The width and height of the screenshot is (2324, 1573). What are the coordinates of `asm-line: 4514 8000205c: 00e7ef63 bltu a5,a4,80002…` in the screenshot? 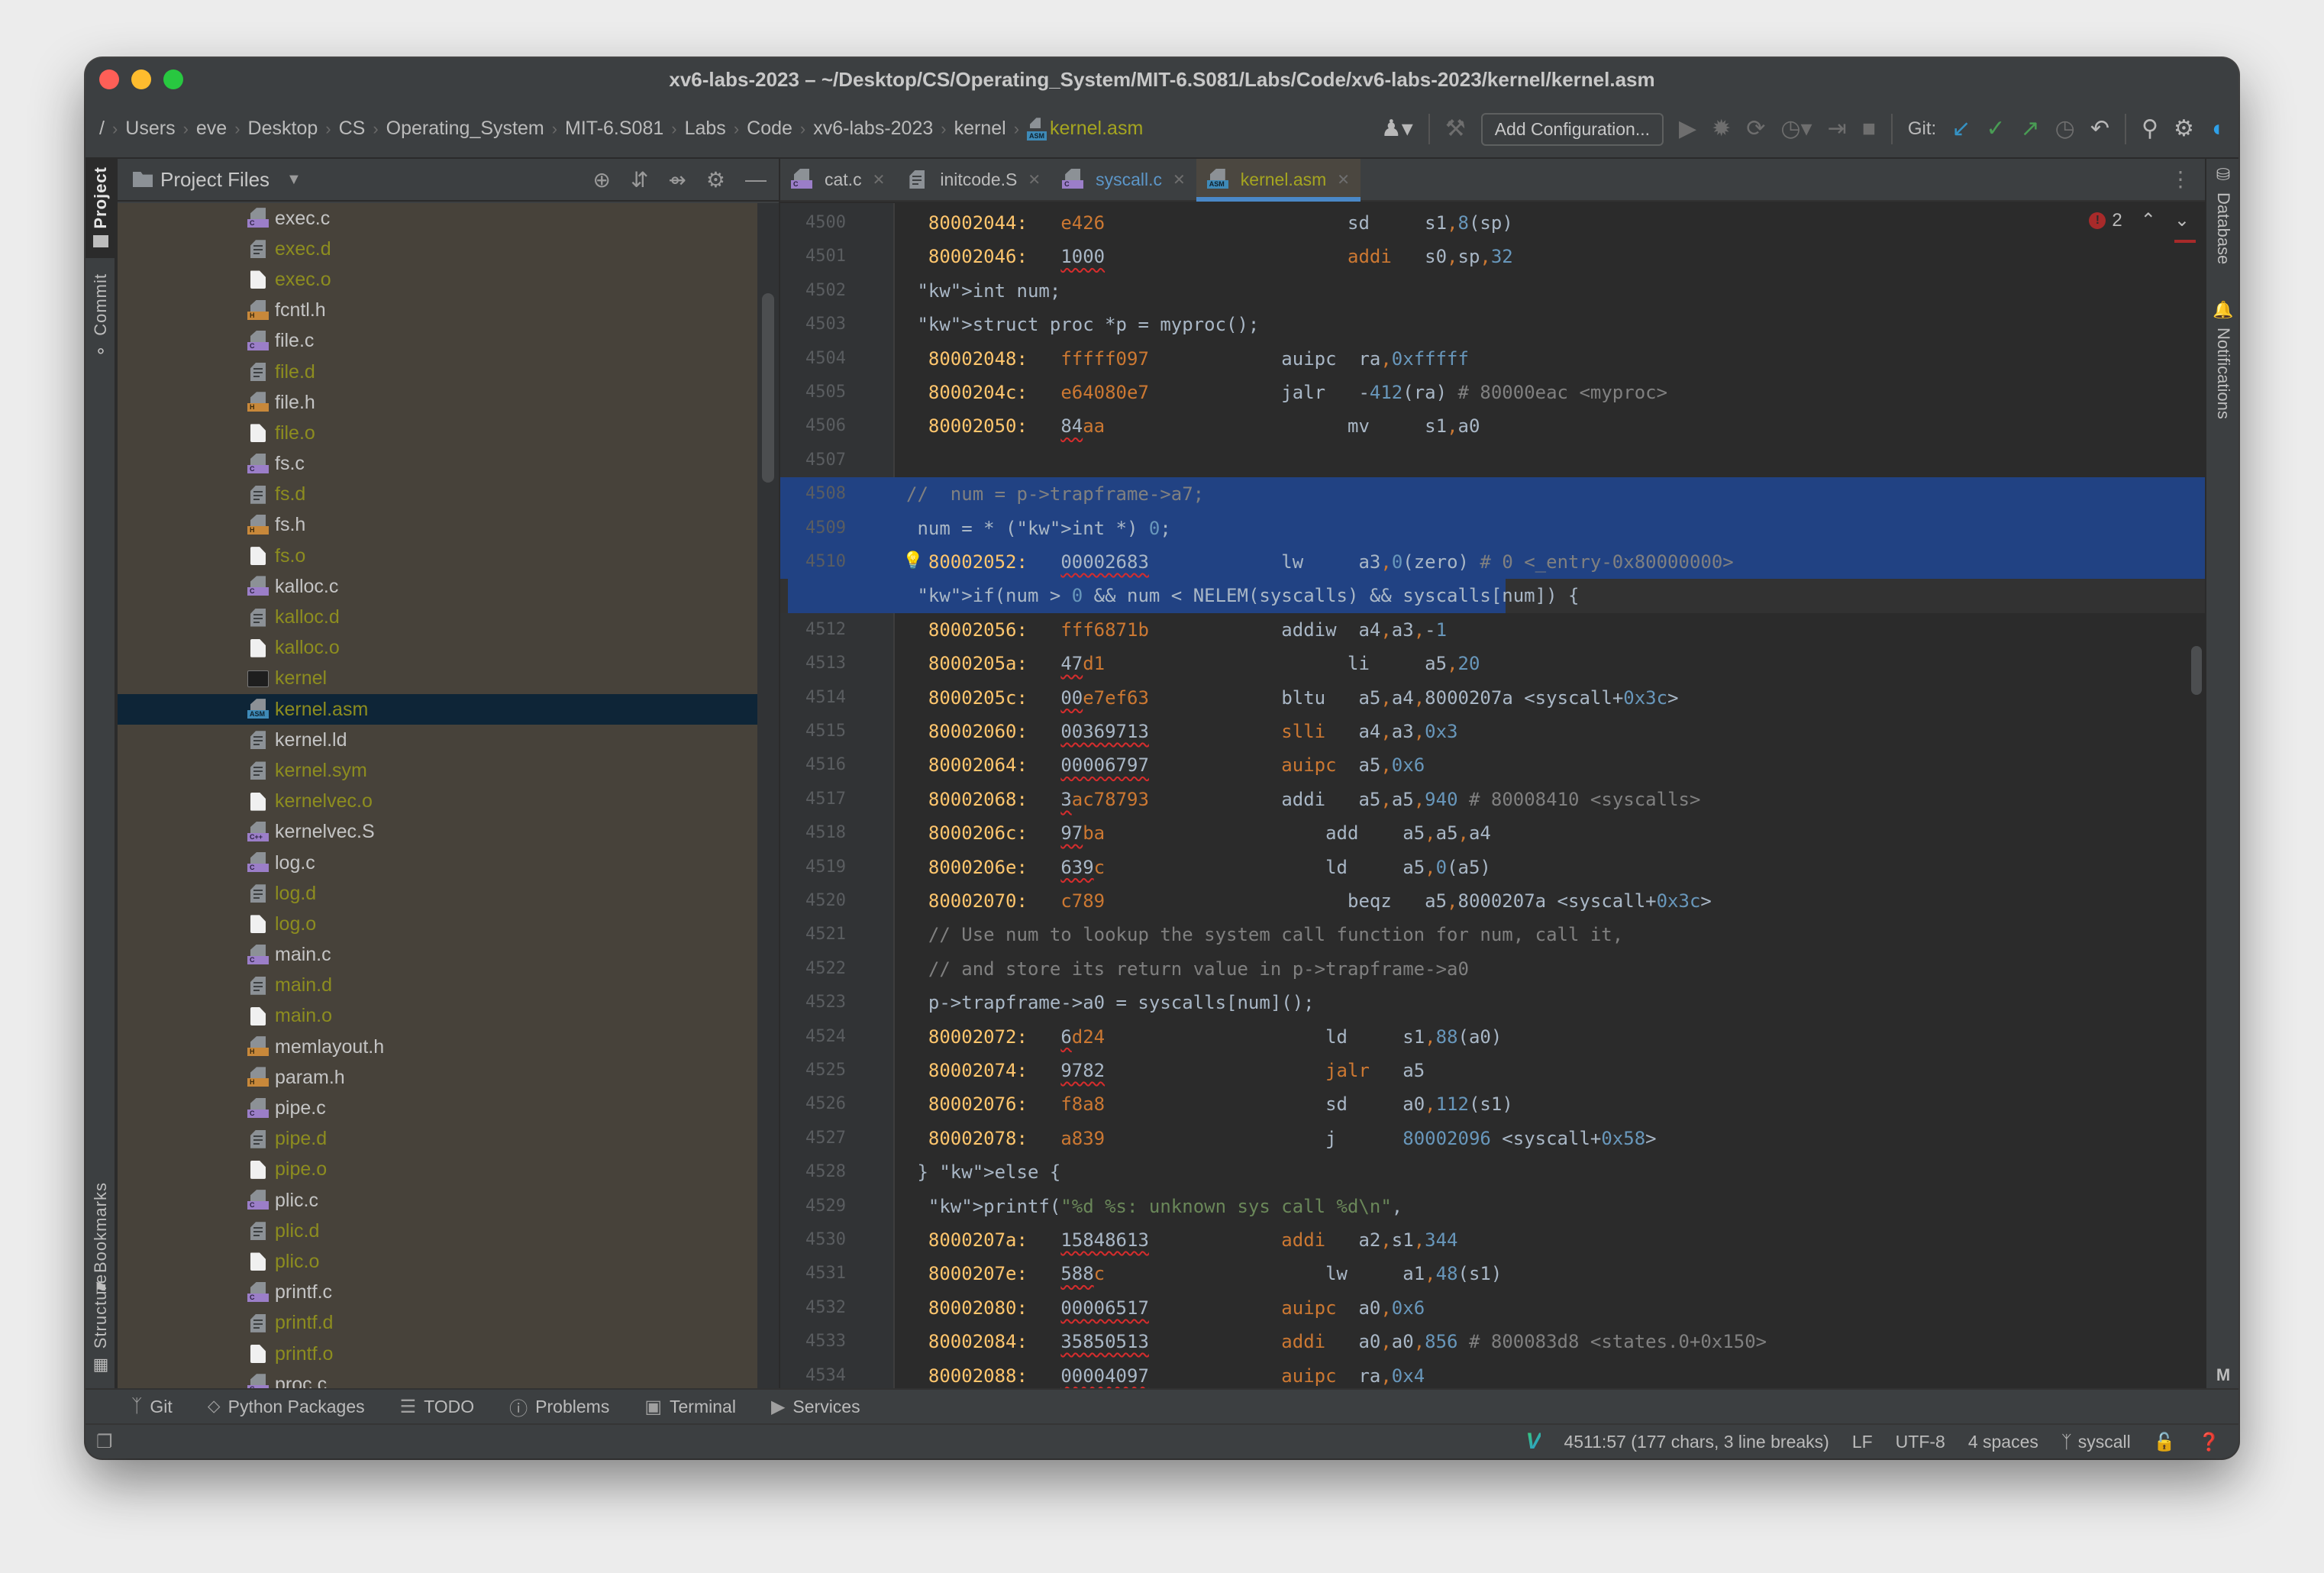 It's located at (1492, 698).